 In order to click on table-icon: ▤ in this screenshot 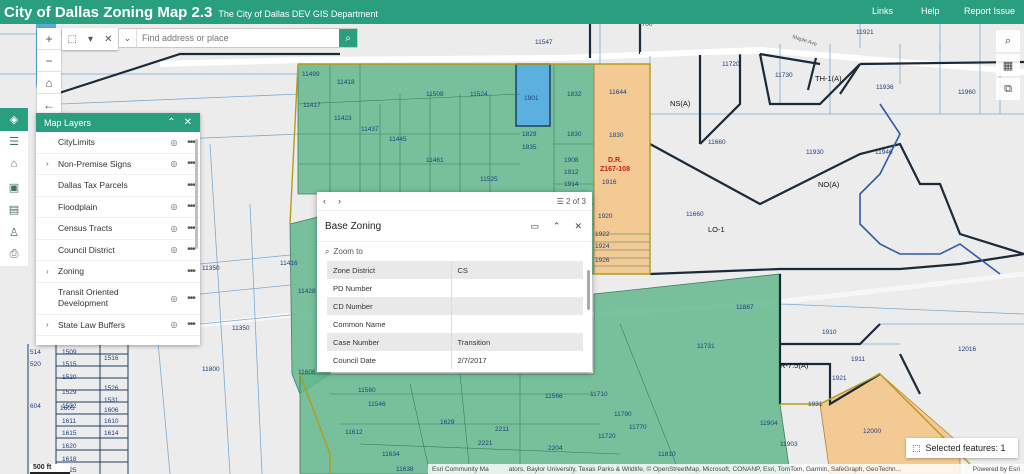, I will do `click(14, 209)`.